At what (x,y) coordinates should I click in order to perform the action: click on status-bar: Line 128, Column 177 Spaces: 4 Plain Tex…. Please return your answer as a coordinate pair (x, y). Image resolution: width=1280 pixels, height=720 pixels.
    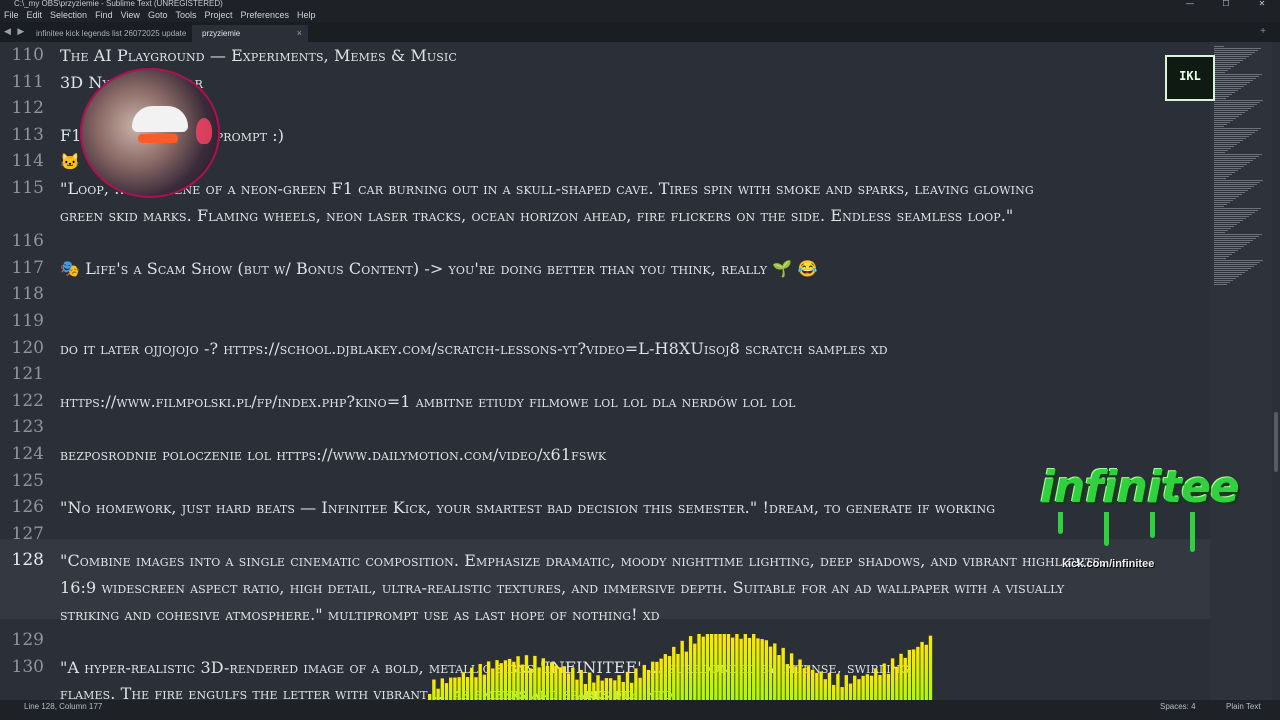
    Looking at the image, I should click on (640, 710).